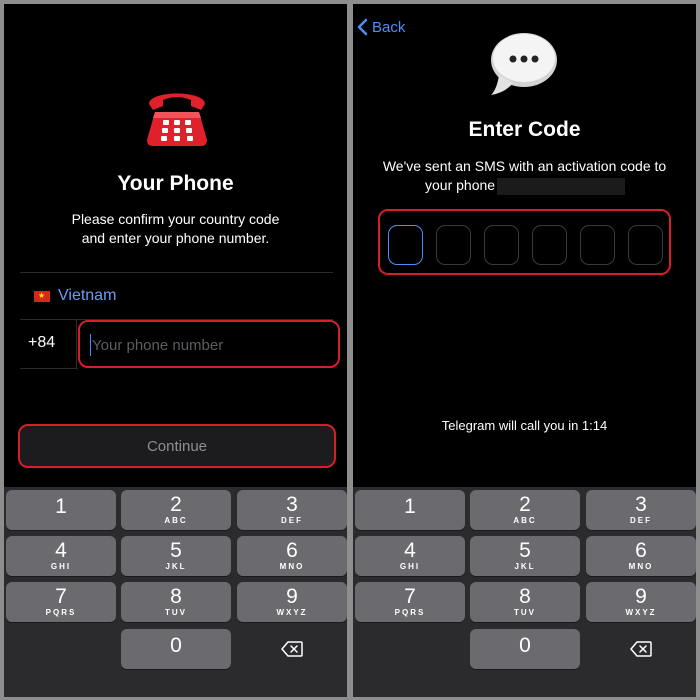 Image resolution: width=700 pixels, height=700 pixels. What do you see at coordinates (389, 27) in the screenshot?
I see `back-label: Back` at bounding box center [389, 27].